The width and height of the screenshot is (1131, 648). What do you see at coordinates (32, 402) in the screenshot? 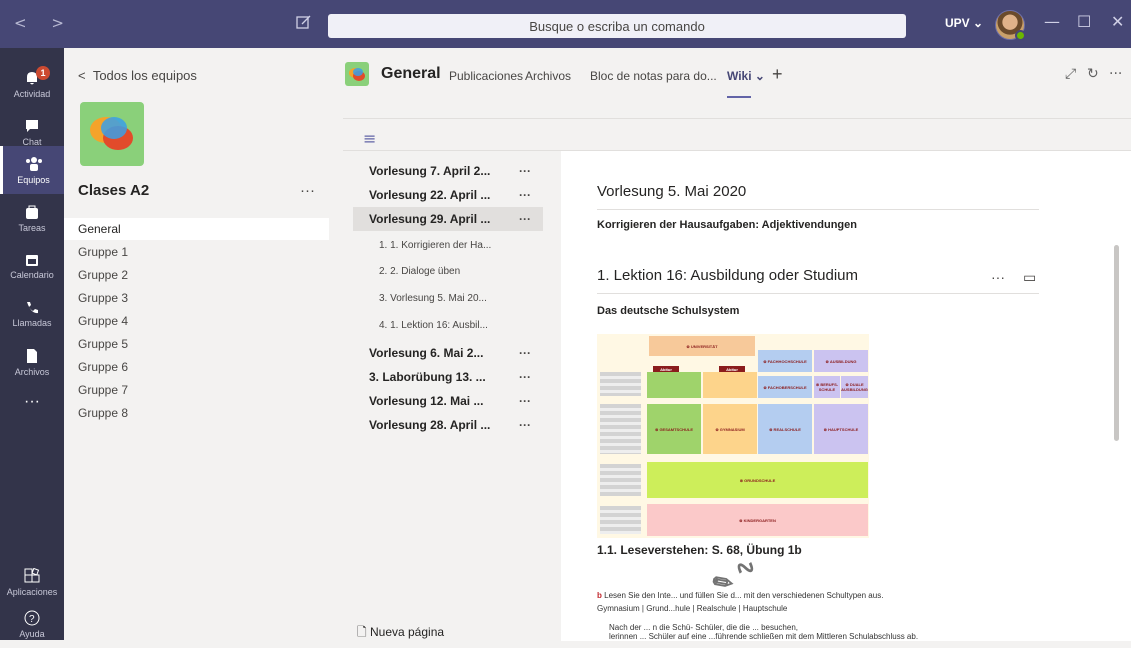
I see `rail-more: ···` at bounding box center [32, 402].